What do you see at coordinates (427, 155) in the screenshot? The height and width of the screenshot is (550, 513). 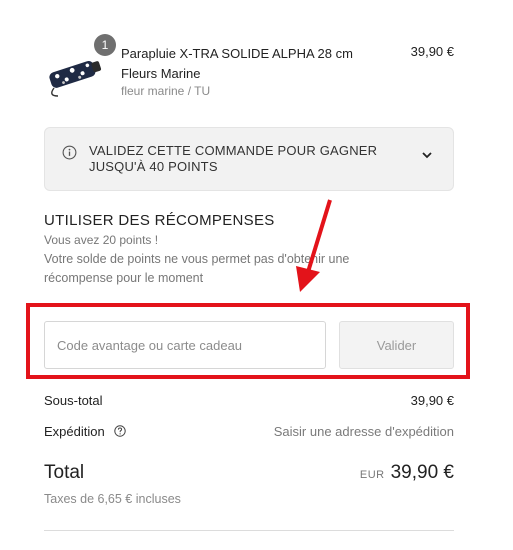 I see `chevron-down-icon` at bounding box center [427, 155].